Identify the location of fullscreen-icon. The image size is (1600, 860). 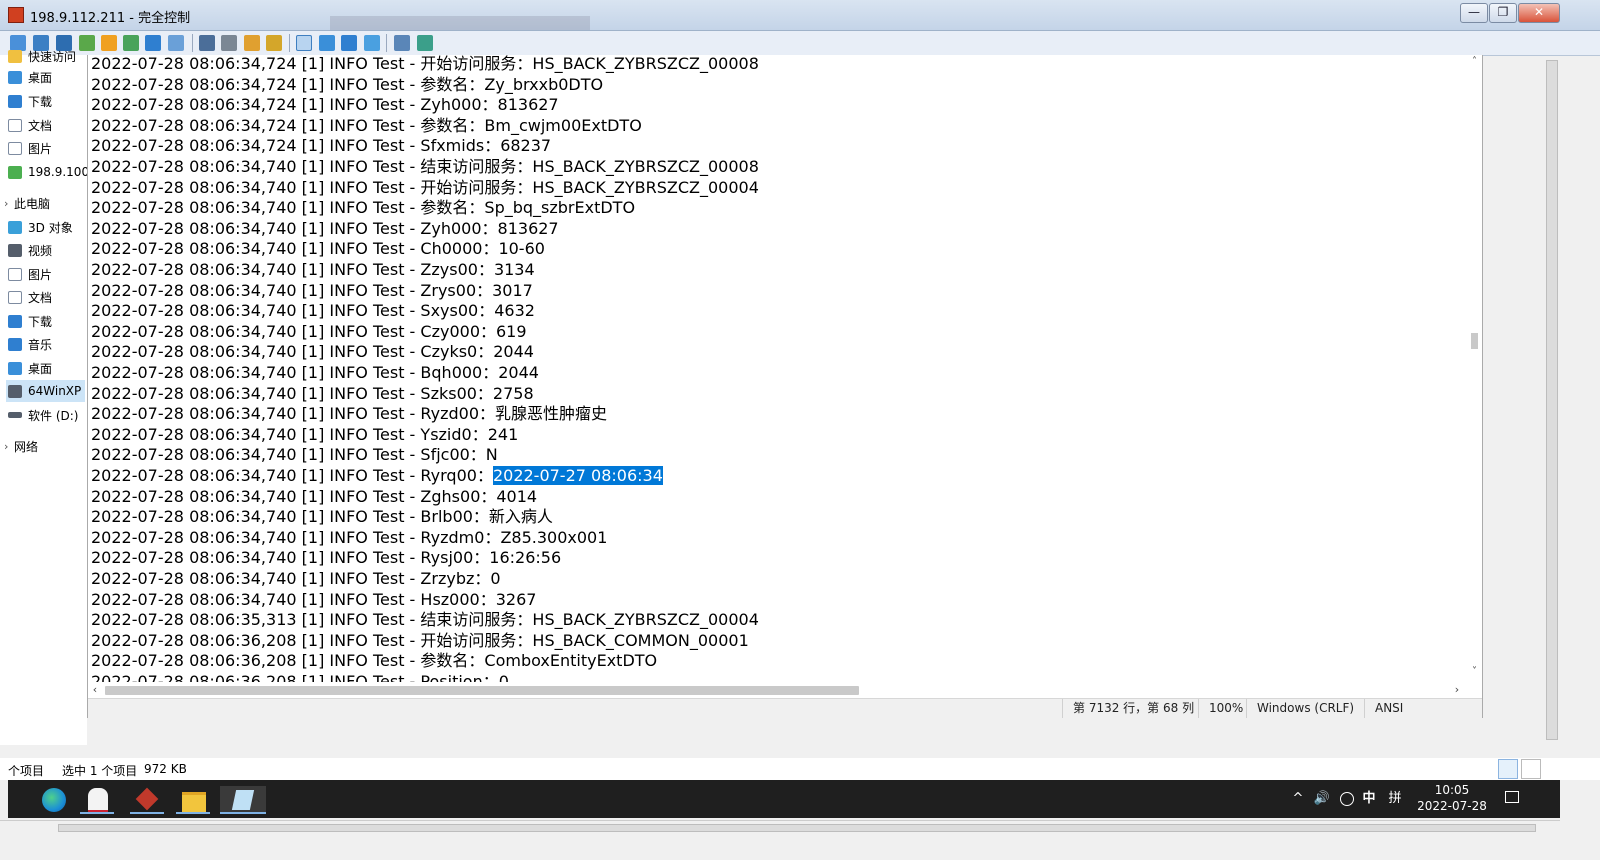
(304, 43).